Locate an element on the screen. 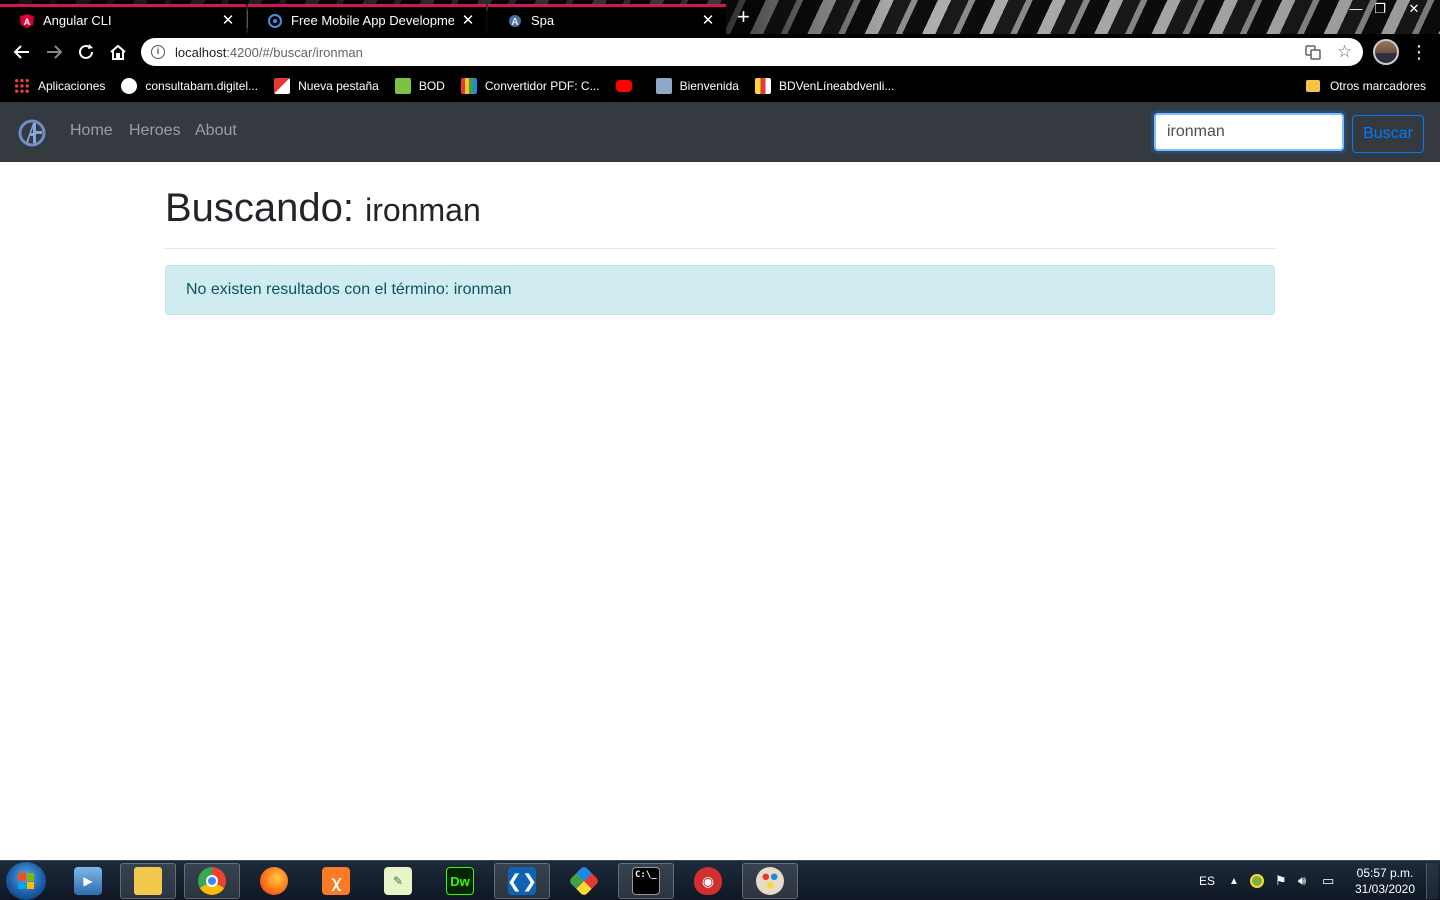  vscode-icon: ❮❯ is located at coordinates (522, 881).